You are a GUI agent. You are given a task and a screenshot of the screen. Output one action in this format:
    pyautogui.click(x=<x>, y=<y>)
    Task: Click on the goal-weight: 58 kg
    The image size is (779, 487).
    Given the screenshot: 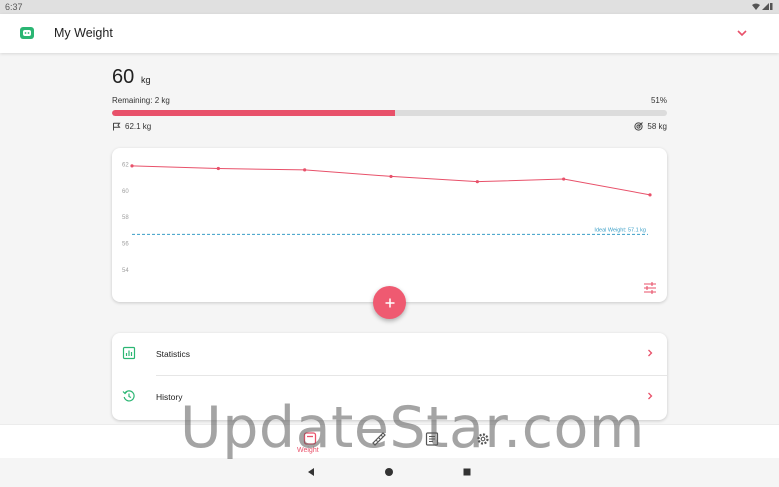 What is the action you would take?
    pyautogui.click(x=650, y=126)
    